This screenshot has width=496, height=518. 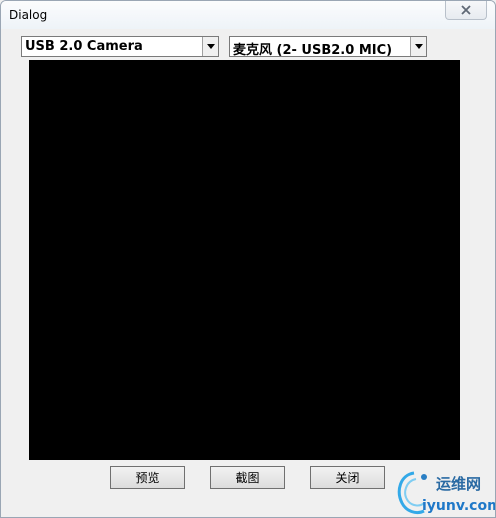 I want to click on audio-device-select: 麦克风 (2- USB2.0 MIC), so click(x=328, y=47).